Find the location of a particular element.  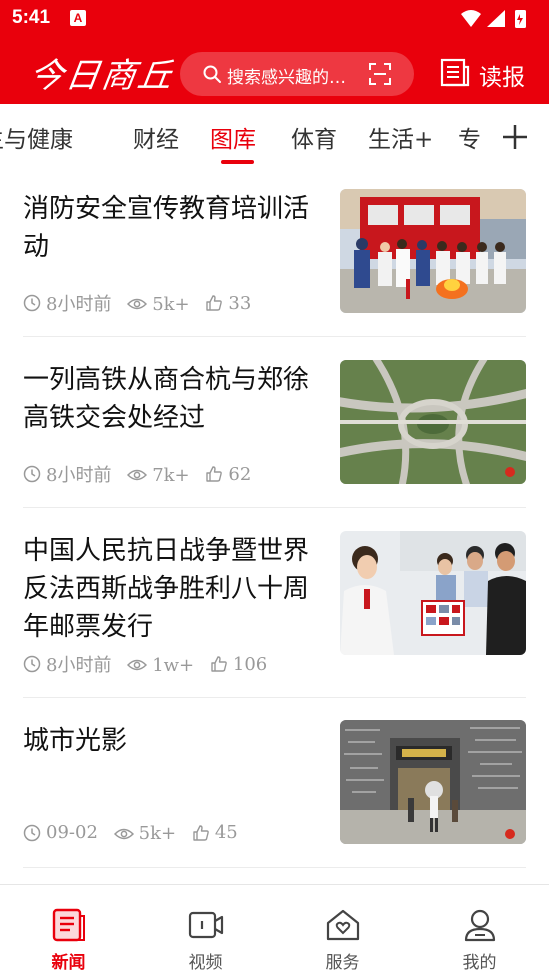

news-title: 城市光影 is located at coordinates (178, 741).